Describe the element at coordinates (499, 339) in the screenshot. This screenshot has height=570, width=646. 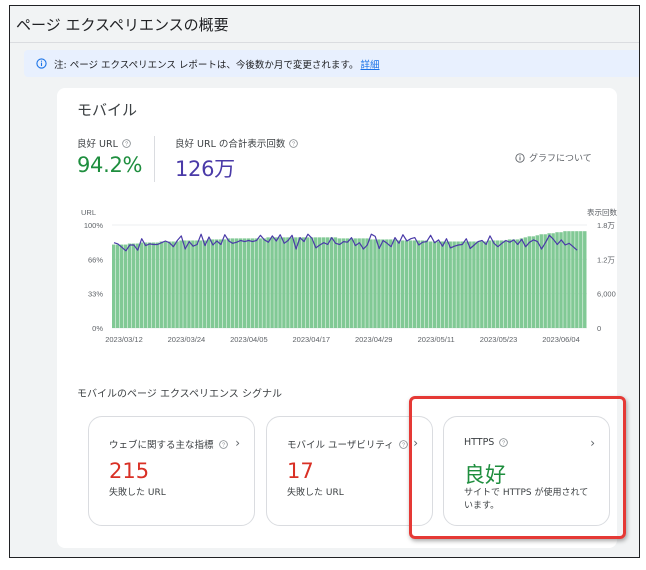
I see `x-tick-label: 2023/05/23` at that location.